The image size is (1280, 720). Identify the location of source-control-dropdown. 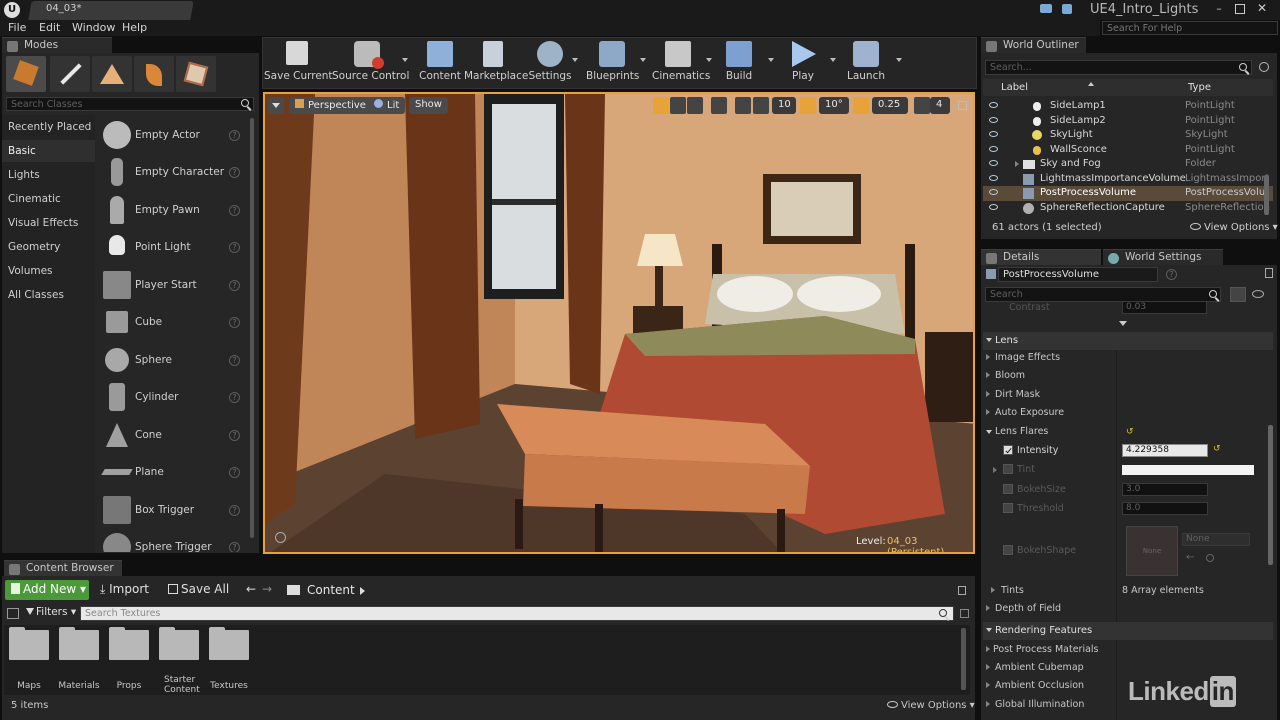
(405, 60).